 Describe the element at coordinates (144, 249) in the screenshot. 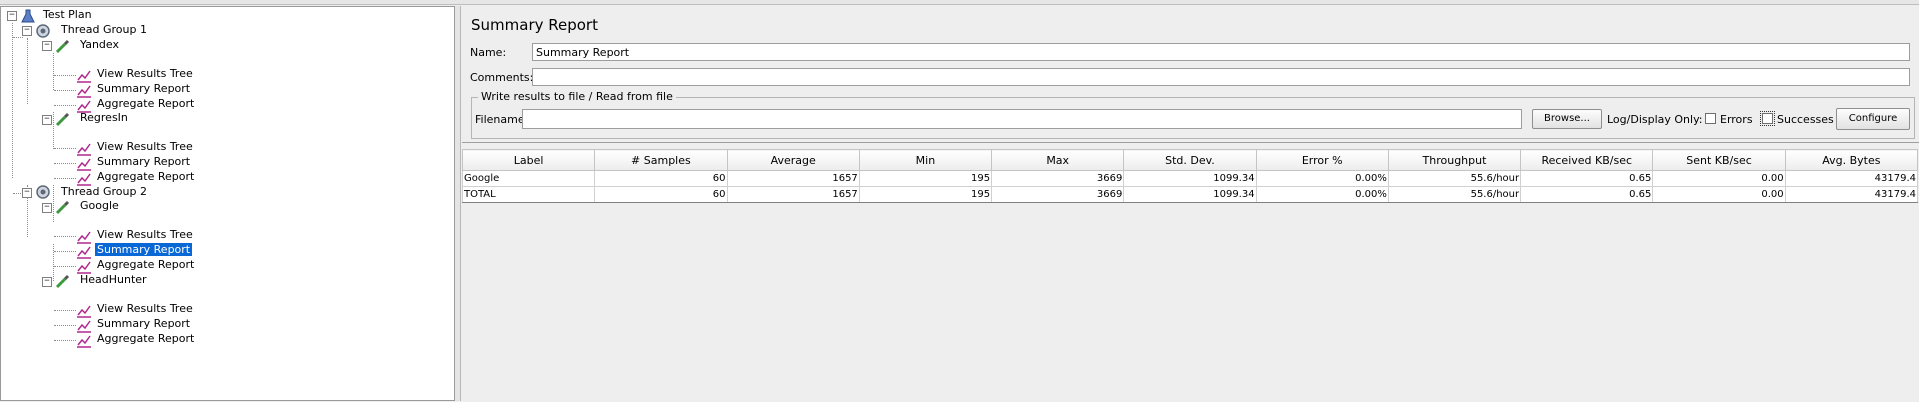

I see `tree-node-summary-report-selected: Summary Report` at that location.